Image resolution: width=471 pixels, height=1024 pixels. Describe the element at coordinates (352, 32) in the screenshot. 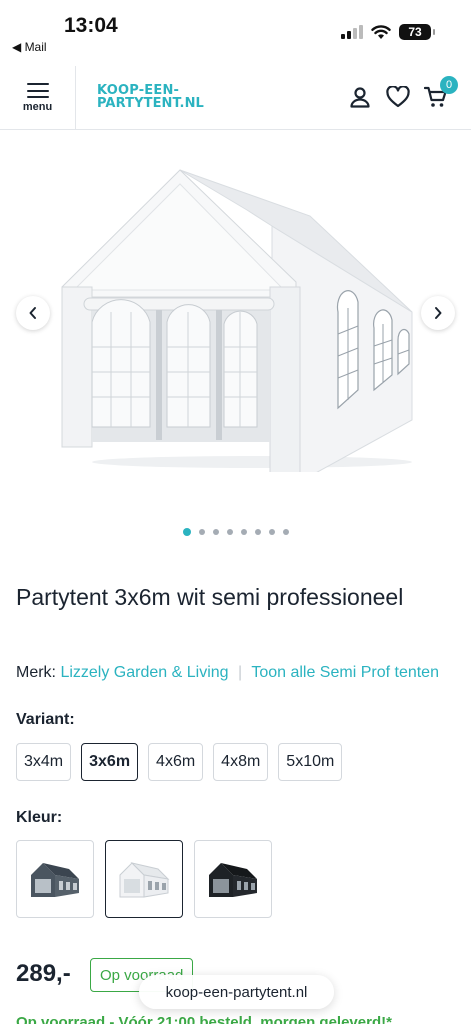

I see `cellular-signal-icon` at that location.